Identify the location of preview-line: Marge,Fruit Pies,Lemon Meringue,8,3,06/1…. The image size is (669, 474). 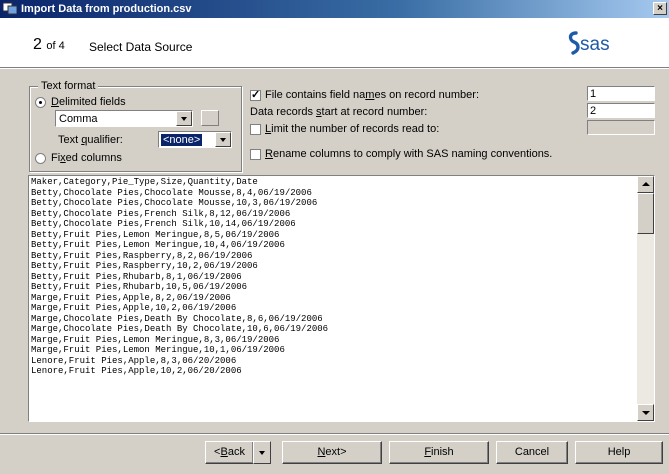
(155, 339).